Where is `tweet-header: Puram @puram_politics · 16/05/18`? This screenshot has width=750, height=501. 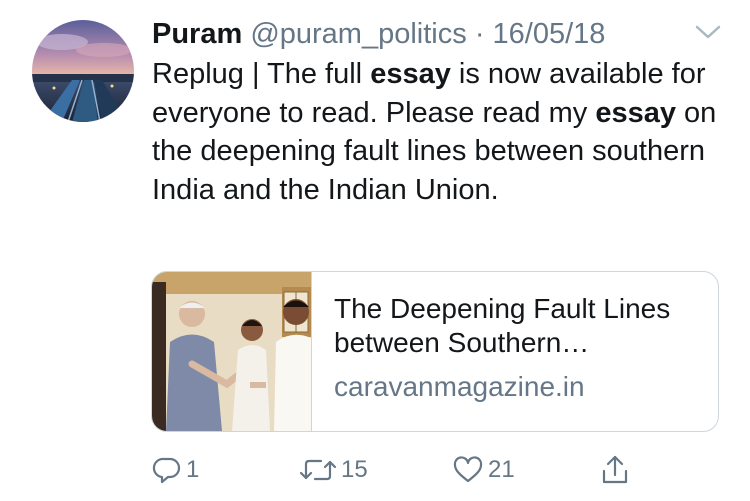
tweet-header: Puram @puram_politics · 16/05/18 is located at coordinates (378, 34).